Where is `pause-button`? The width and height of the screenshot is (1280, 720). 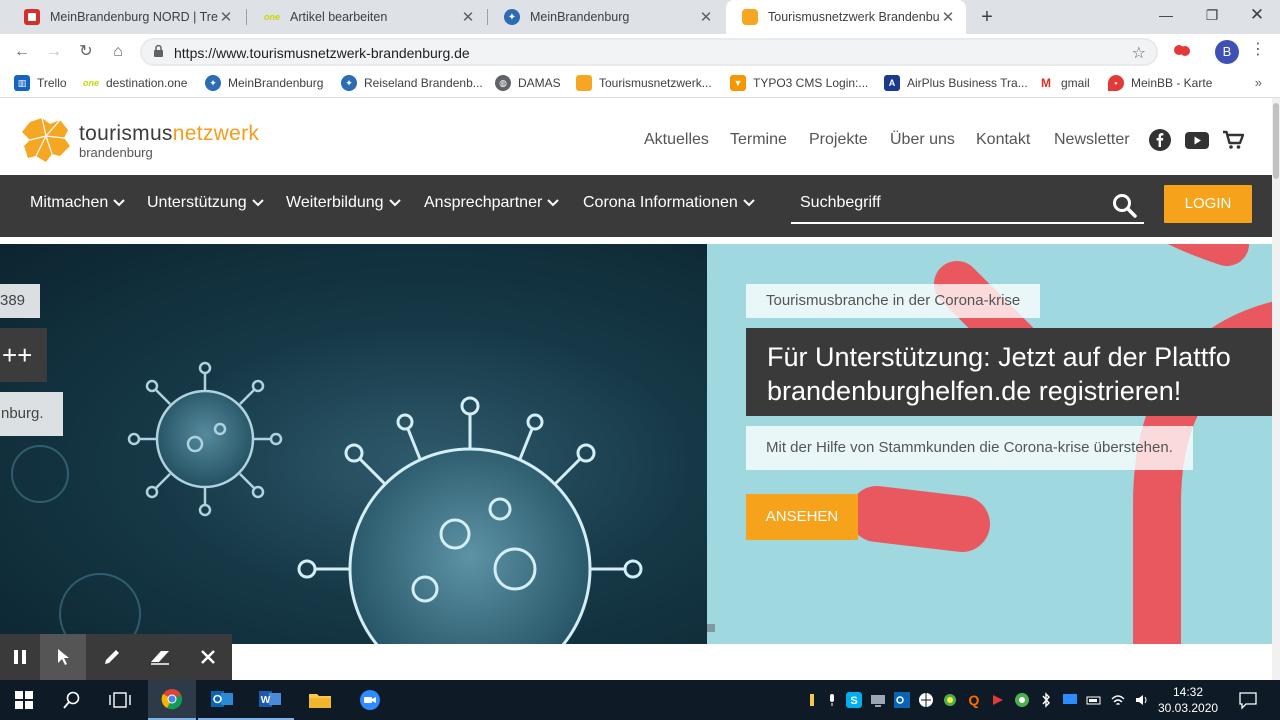
pause-button is located at coordinates (20, 657).